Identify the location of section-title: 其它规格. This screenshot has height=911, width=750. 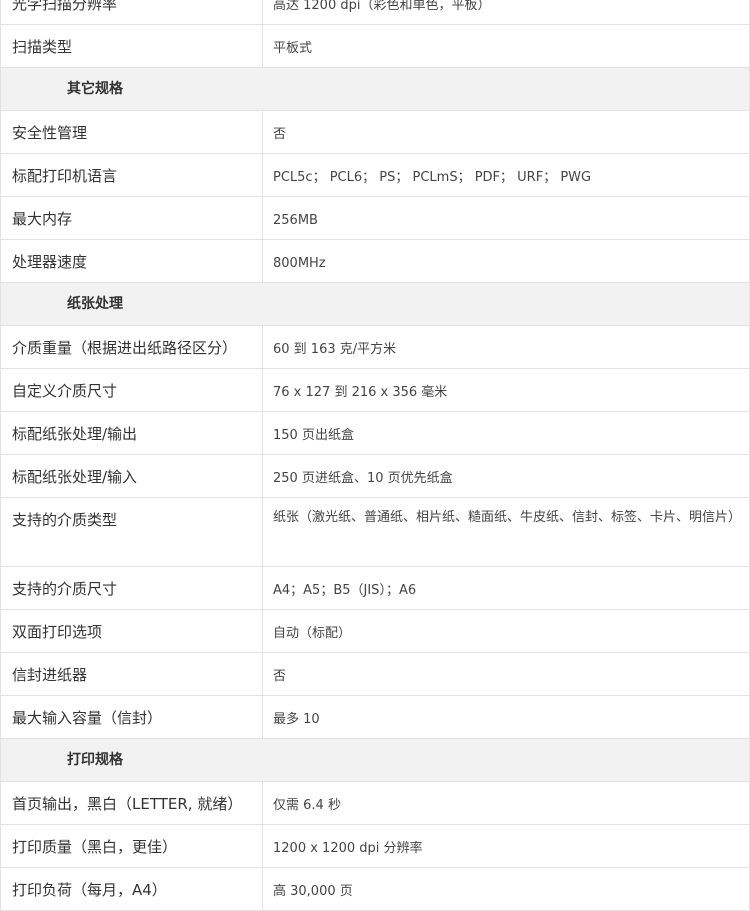
(375, 89).